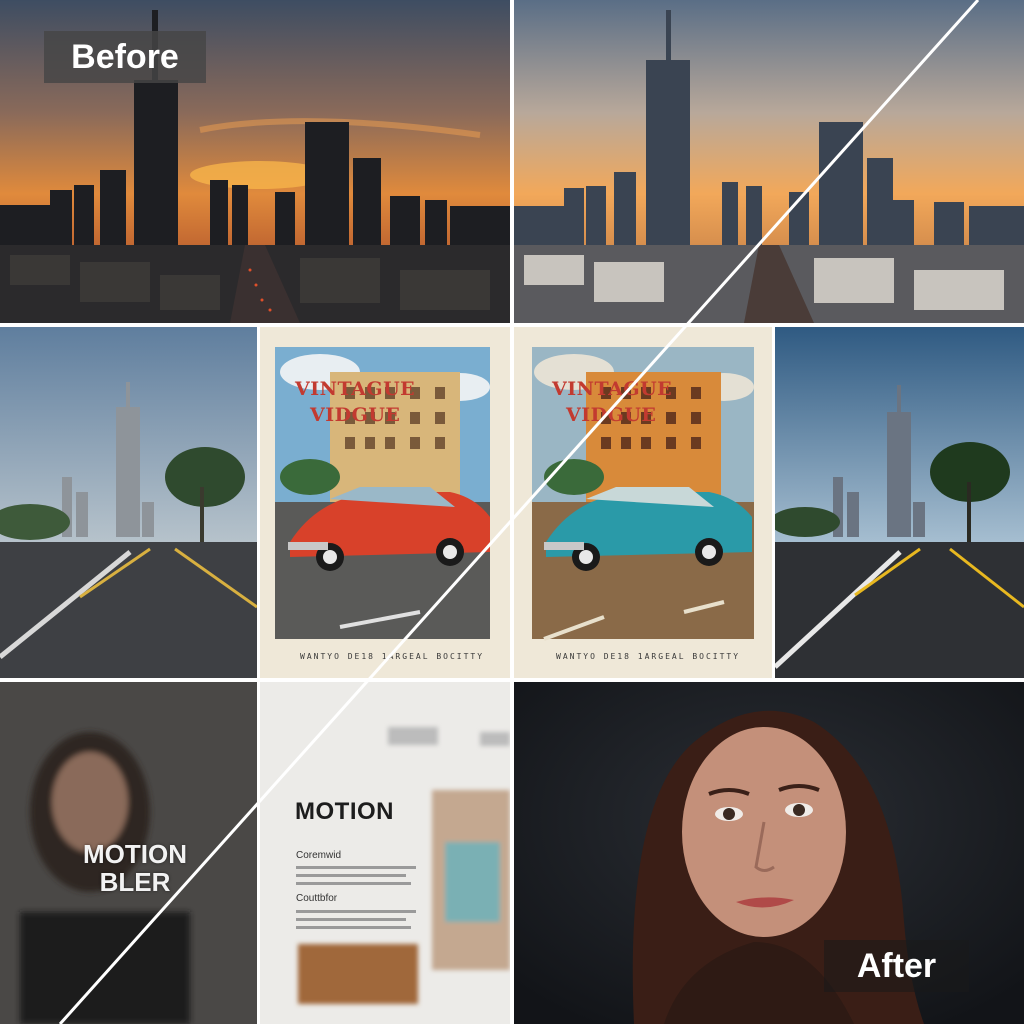 The image size is (1024, 1024). What do you see at coordinates (317, 898) in the screenshot?
I see `magazine-subheading-2: Couttbfor` at bounding box center [317, 898].